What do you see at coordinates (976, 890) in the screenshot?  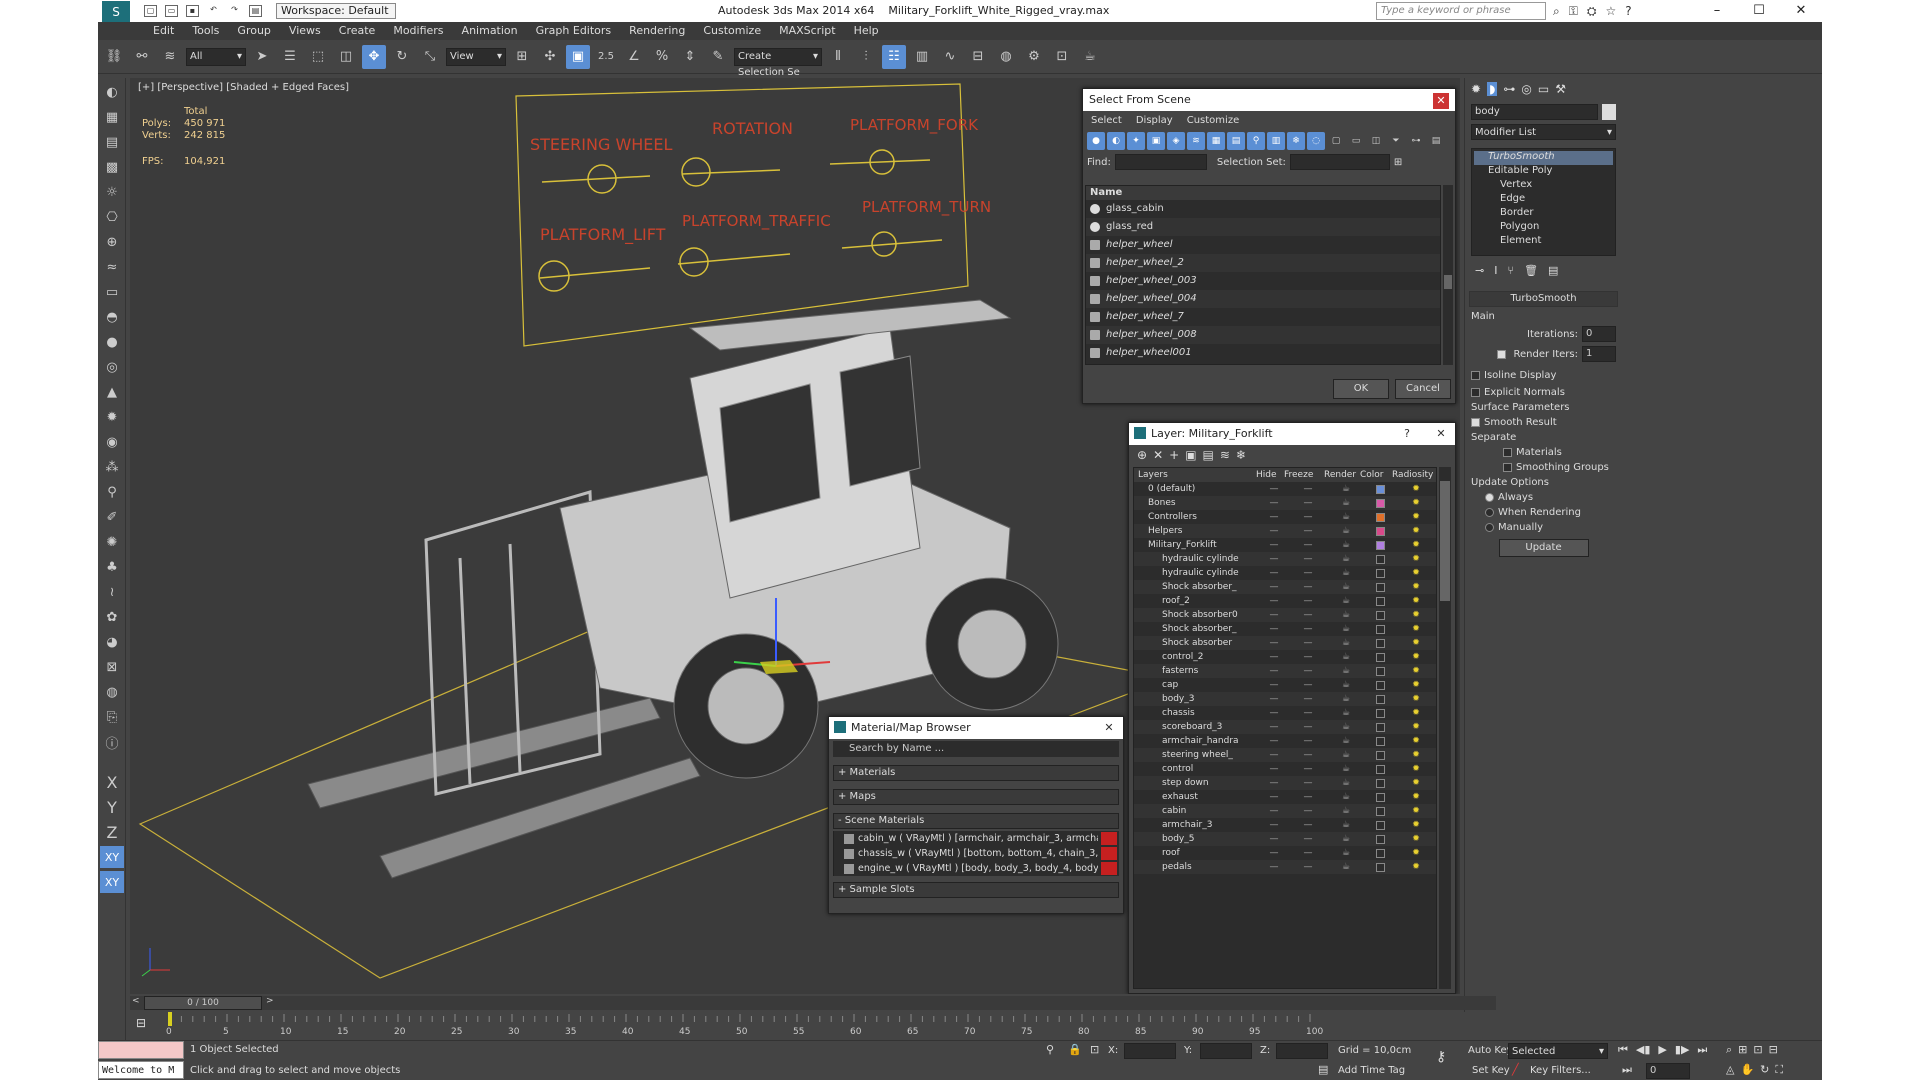 I see `section-sample-slots: + Sample Slots` at bounding box center [976, 890].